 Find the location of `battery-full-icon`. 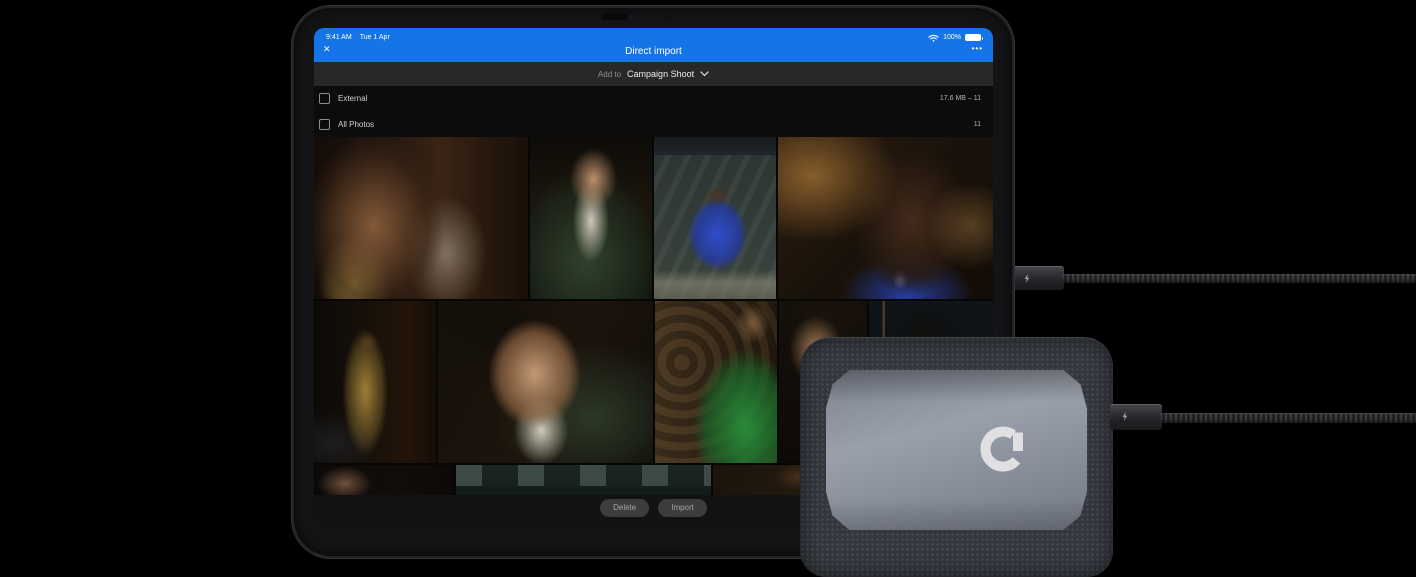

battery-full-icon is located at coordinates (974, 37).